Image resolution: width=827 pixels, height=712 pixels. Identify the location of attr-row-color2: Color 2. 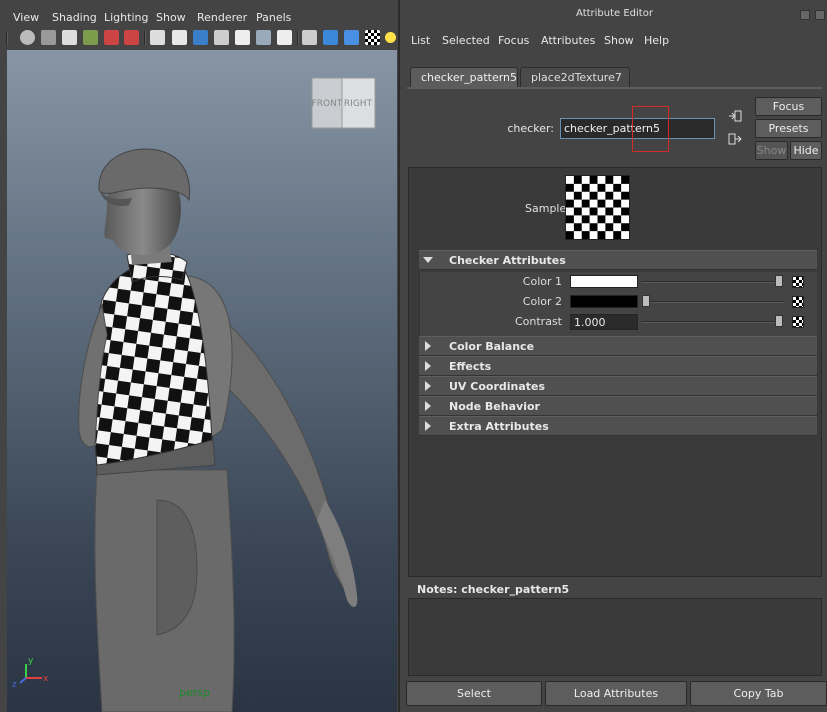
(619, 302).